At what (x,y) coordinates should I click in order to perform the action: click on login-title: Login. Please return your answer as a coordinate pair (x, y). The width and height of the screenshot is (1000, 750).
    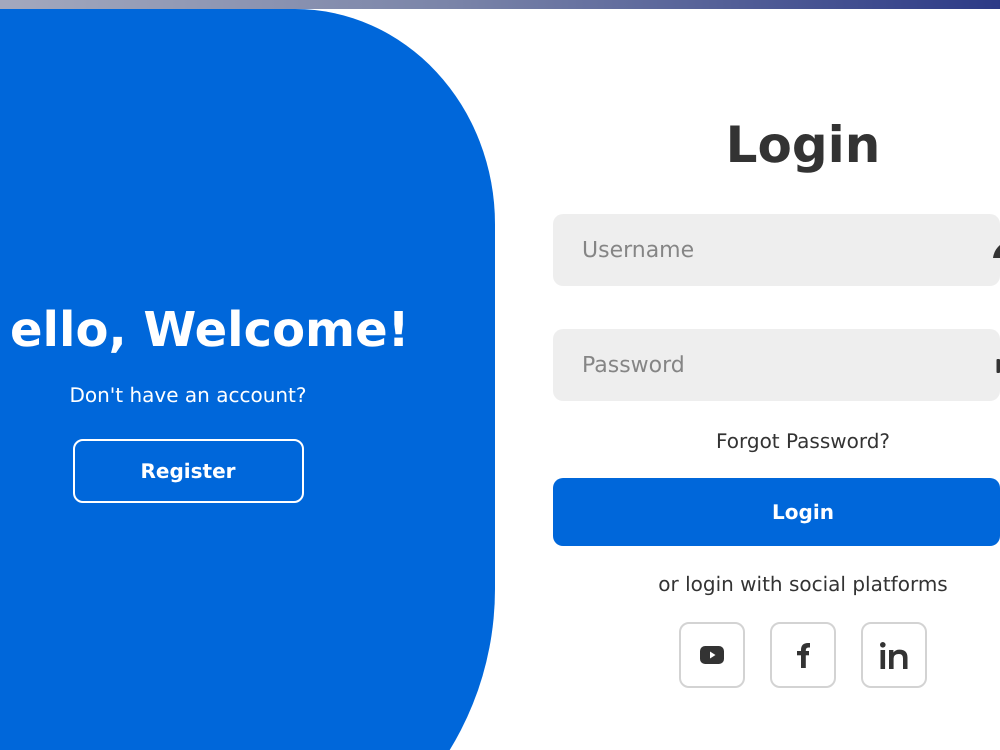
    Looking at the image, I should click on (803, 145).